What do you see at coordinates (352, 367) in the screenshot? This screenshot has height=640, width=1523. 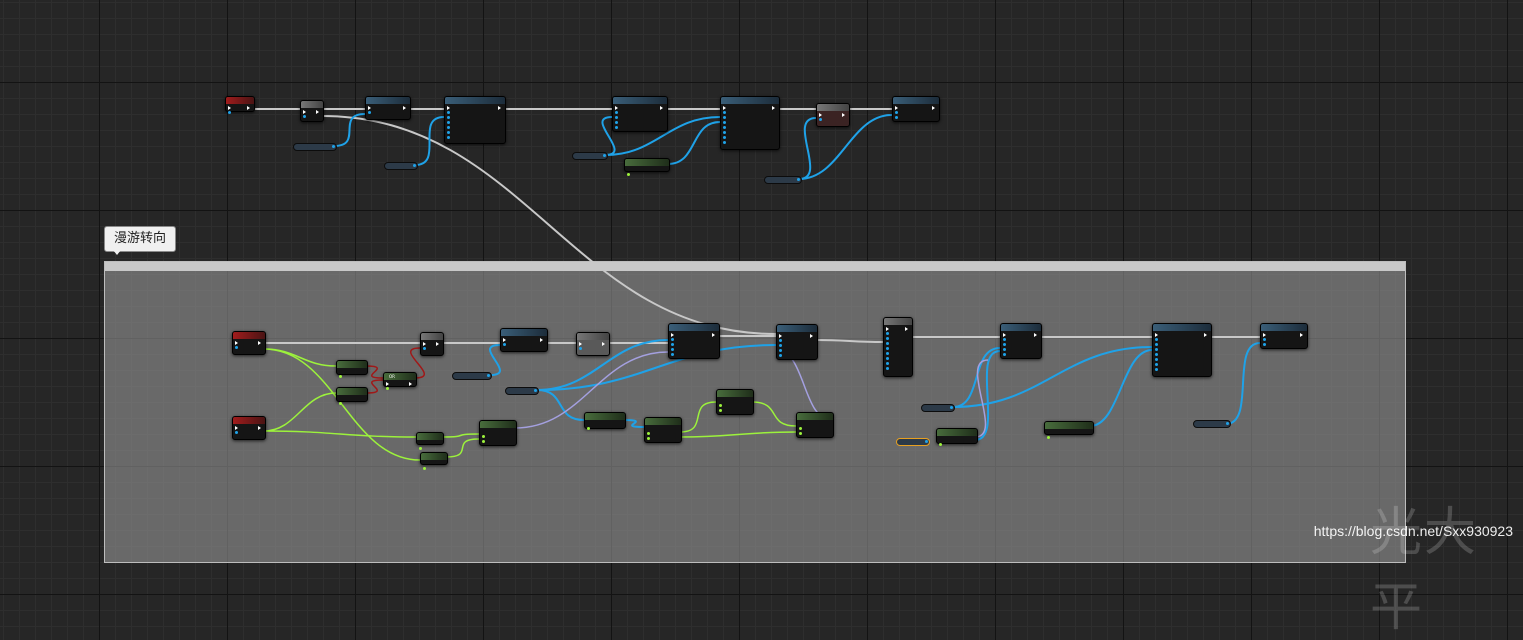 I see `compare-1-node` at bounding box center [352, 367].